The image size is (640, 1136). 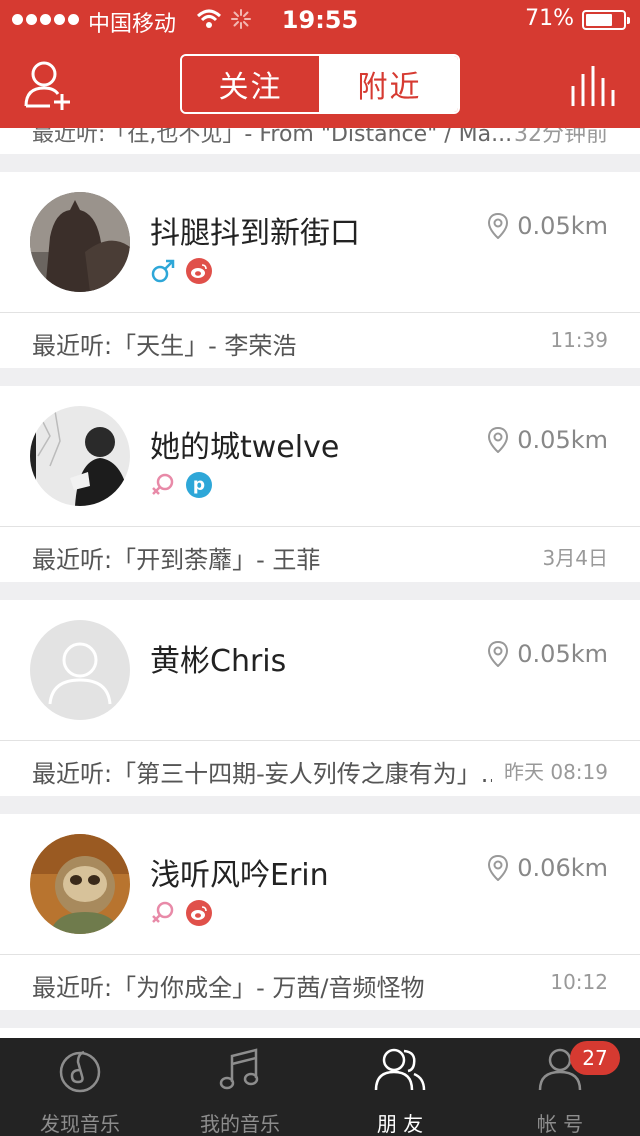 I want to click on stats-button, so click(x=593, y=86).